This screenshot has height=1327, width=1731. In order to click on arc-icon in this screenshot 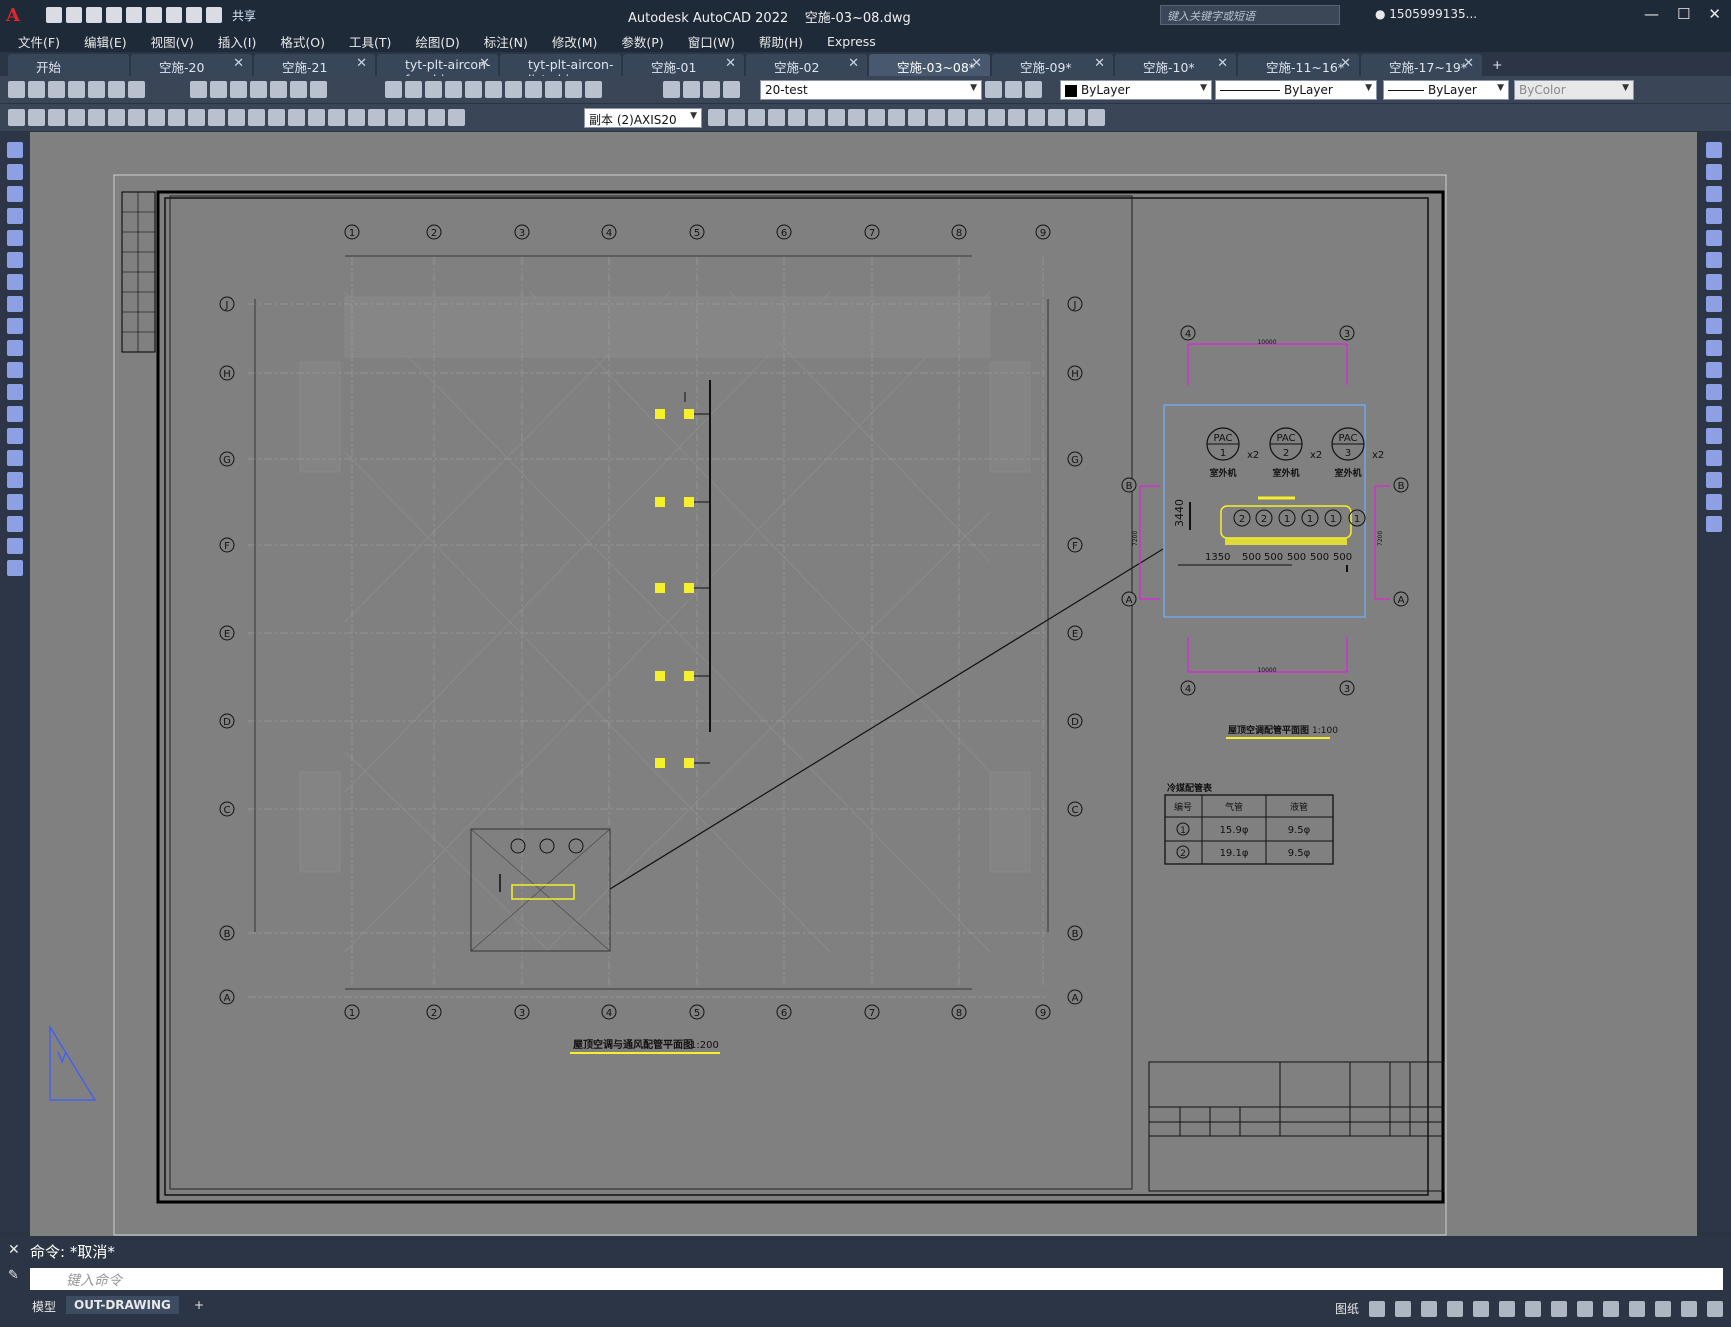, I will do `click(15, 260)`.